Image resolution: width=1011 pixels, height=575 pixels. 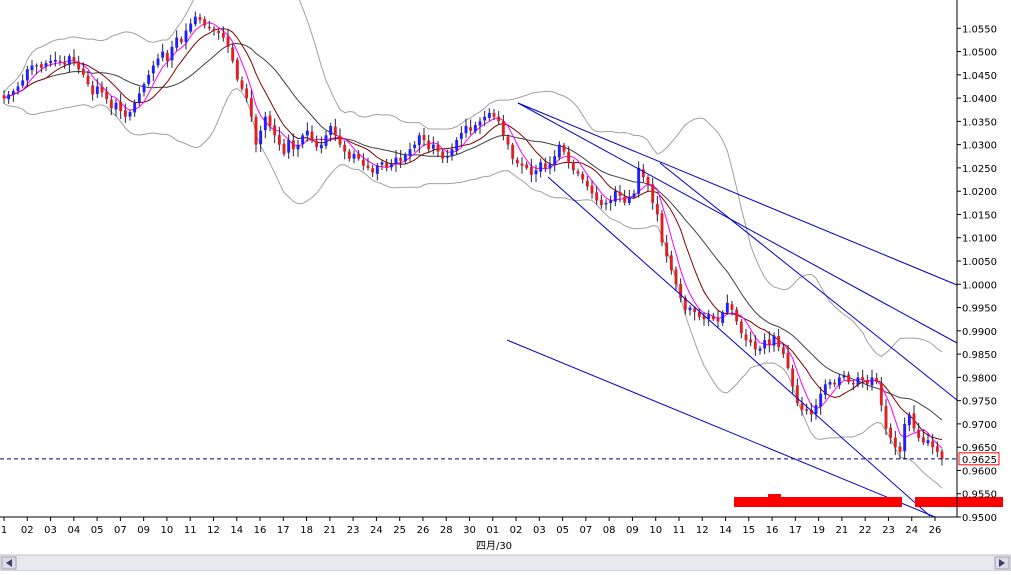 I want to click on horizontal-scrollbar, so click(x=505, y=563).